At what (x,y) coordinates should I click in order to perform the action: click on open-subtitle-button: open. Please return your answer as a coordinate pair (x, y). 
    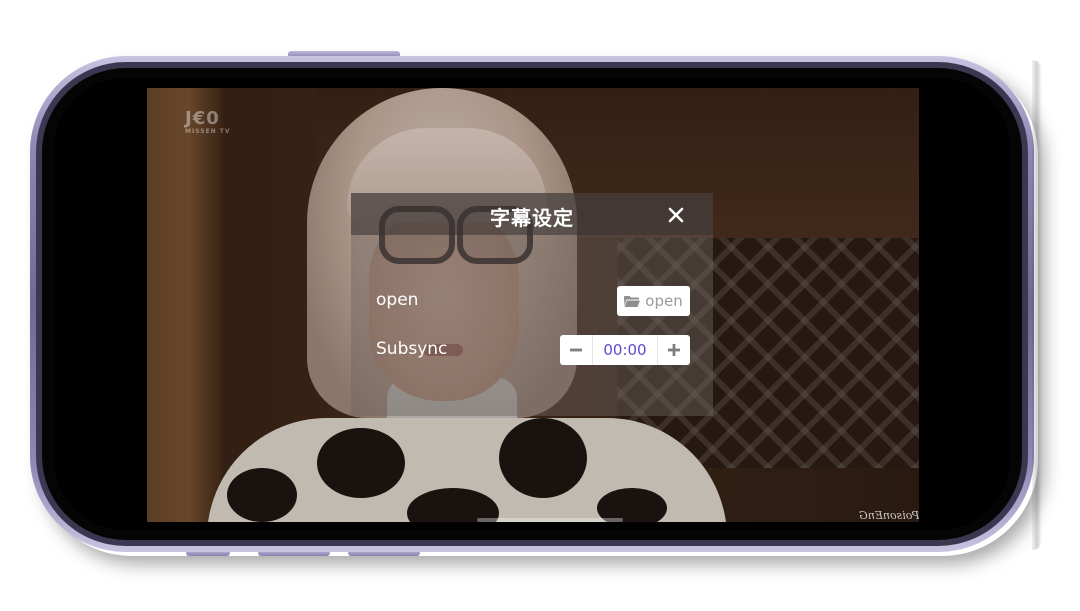
    Looking at the image, I should click on (653, 301).